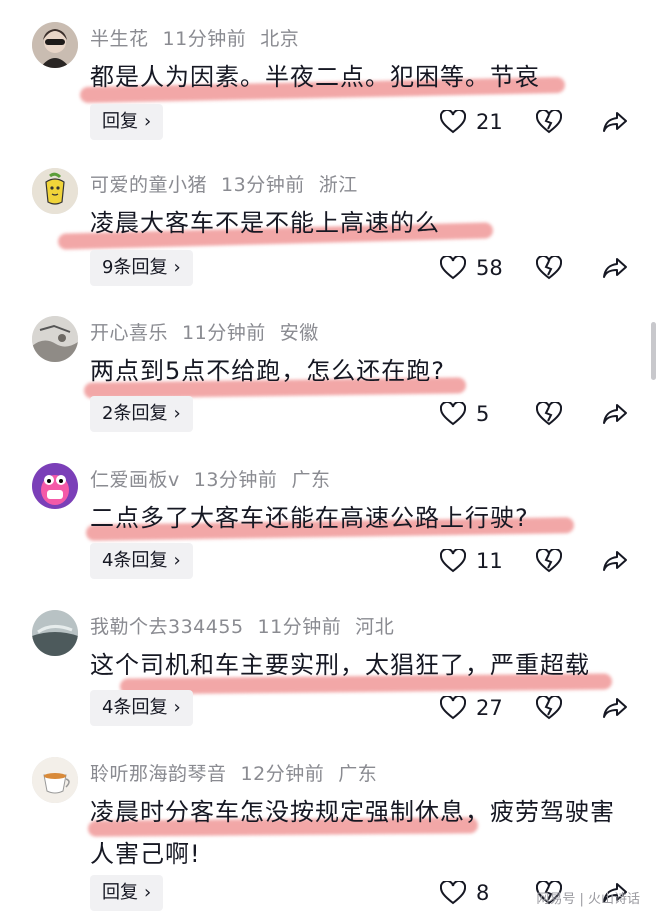 This screenshot has width=660, height=915. Describe the element at coordinates (167, 627) in the screenshot. I see `username: 我勒个去334455` at that location.